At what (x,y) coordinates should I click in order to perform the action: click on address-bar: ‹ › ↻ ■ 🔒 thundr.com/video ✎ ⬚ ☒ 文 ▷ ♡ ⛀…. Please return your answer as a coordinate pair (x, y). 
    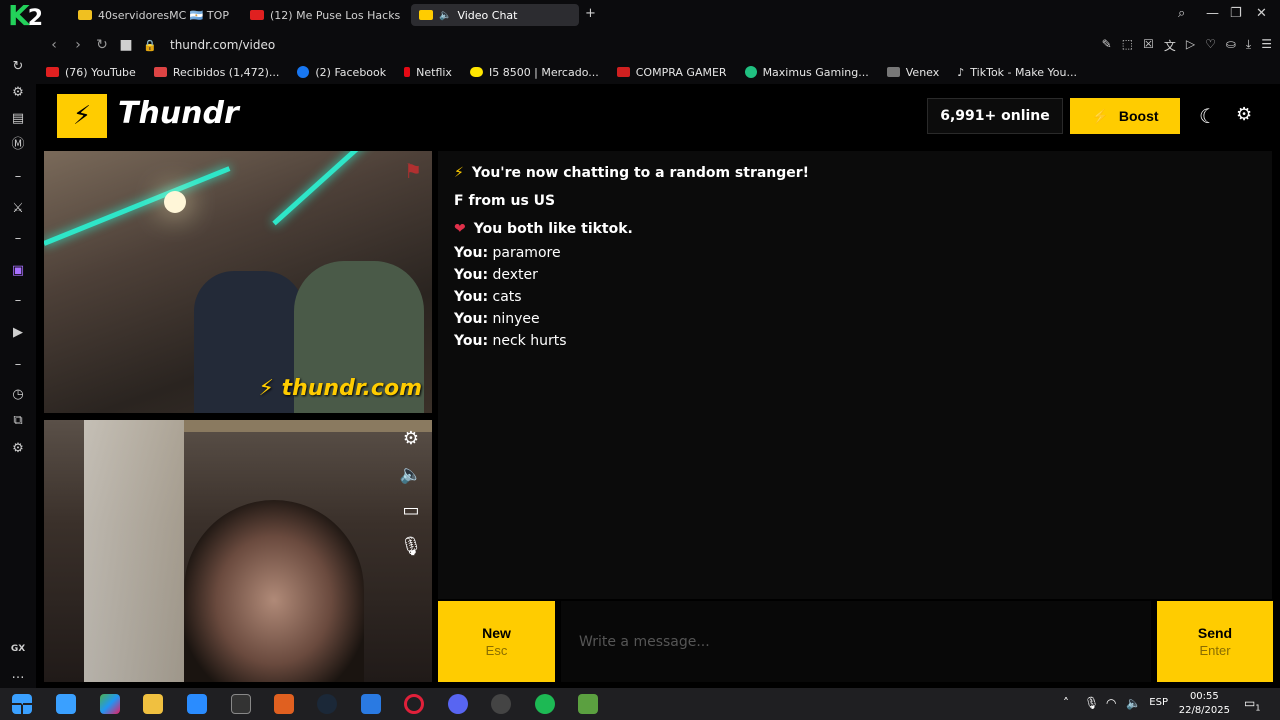
    Looking at the image, I should click on (658, 45).